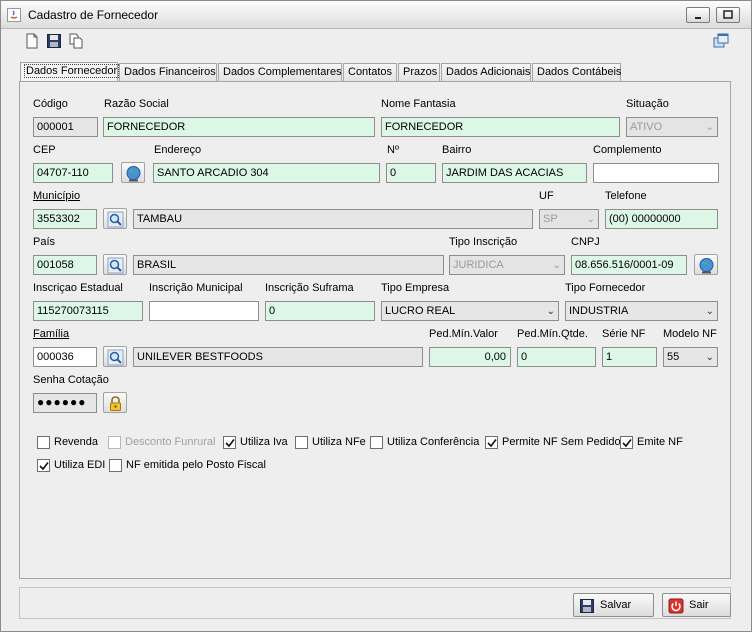 The image size is (752, 632). What do you see at coordinates (569, 219) in the screenshot?
I see `uf-select: SP ⌄` at bounding box center [569, 219].